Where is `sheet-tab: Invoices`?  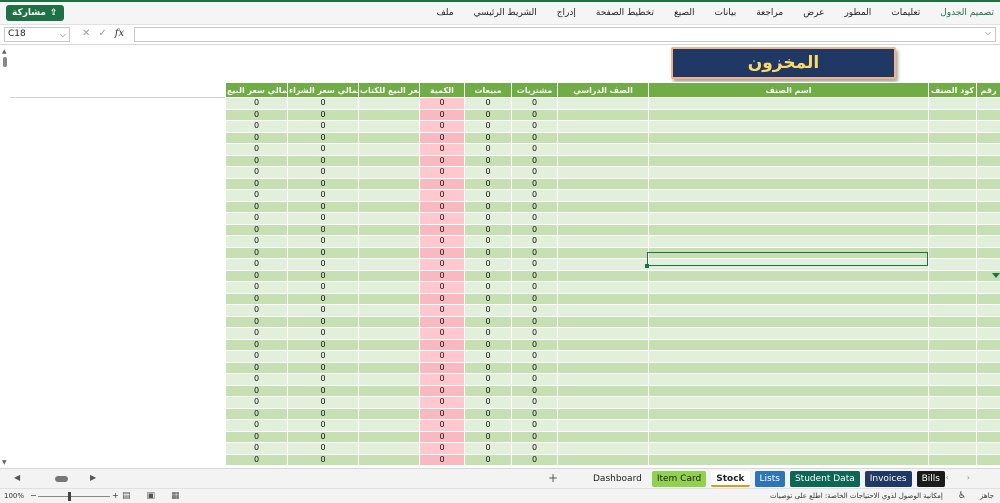 sheet-tab: Invoices is located at coordinates (888, 479).